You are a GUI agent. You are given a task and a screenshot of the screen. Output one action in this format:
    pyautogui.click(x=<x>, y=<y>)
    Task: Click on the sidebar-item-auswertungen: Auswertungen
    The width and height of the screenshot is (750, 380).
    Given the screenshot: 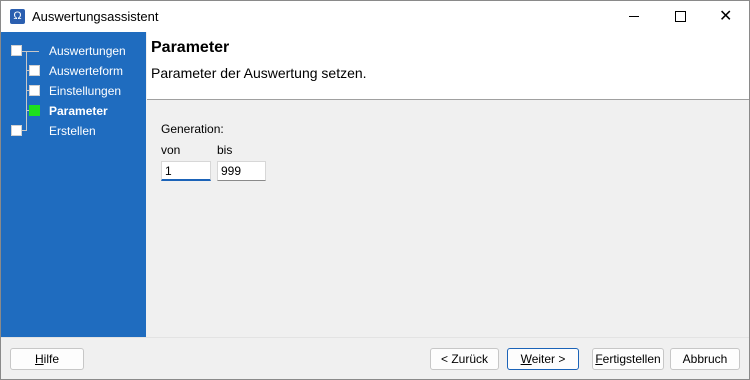 What is the action you would take?
    pyautogui.click(x=87, y=51)
    